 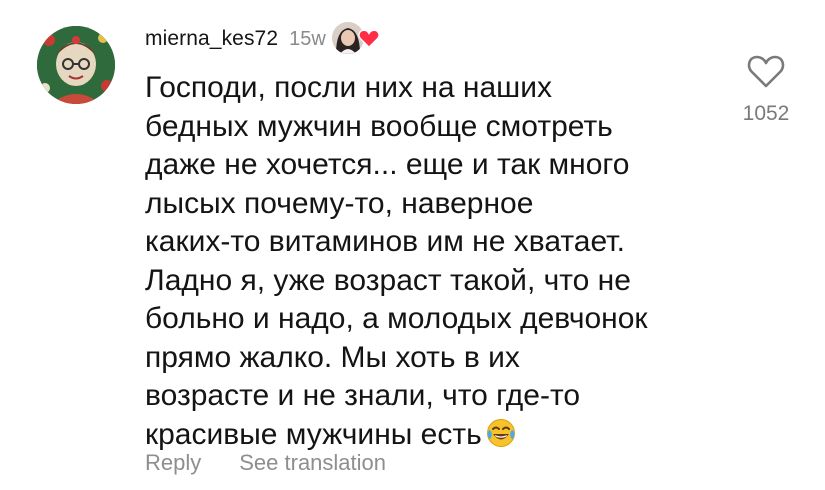 I want to click on username: mierna_kes72, so click(x=211, y=39).